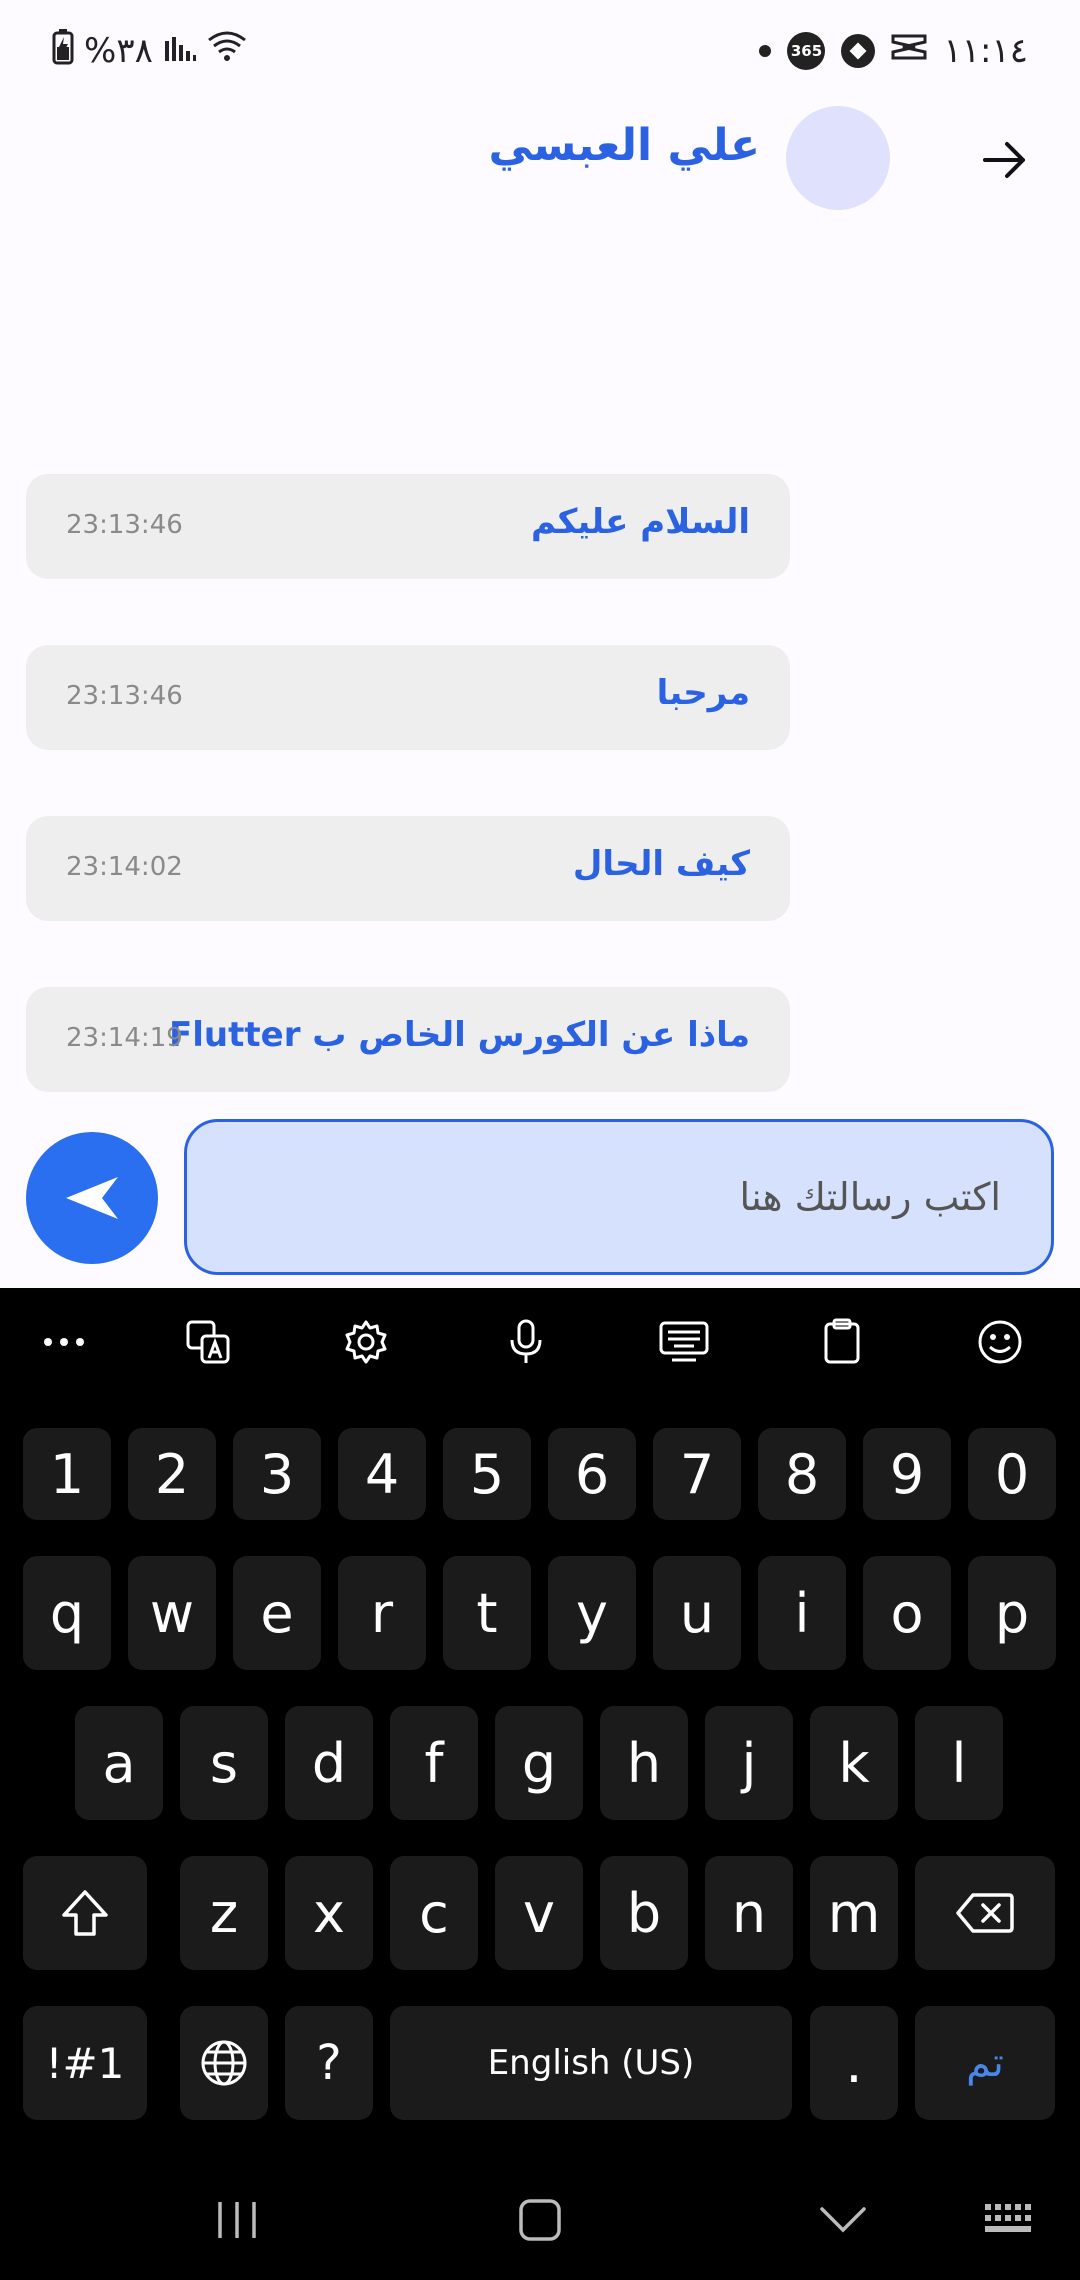 The height and width of the screenshot is (2280, 1080). I want to click on status-bar: %٣٨ 365 ١١:١٤, so click(540, 50).